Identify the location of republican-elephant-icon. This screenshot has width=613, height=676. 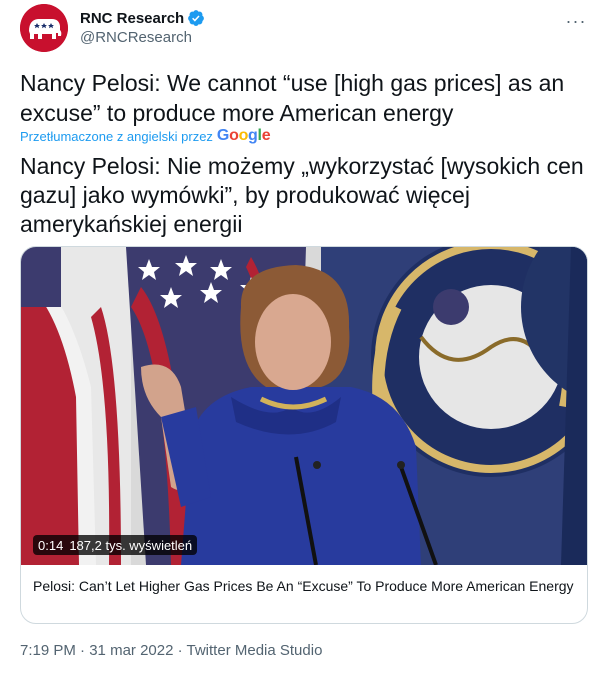
(44, 28).